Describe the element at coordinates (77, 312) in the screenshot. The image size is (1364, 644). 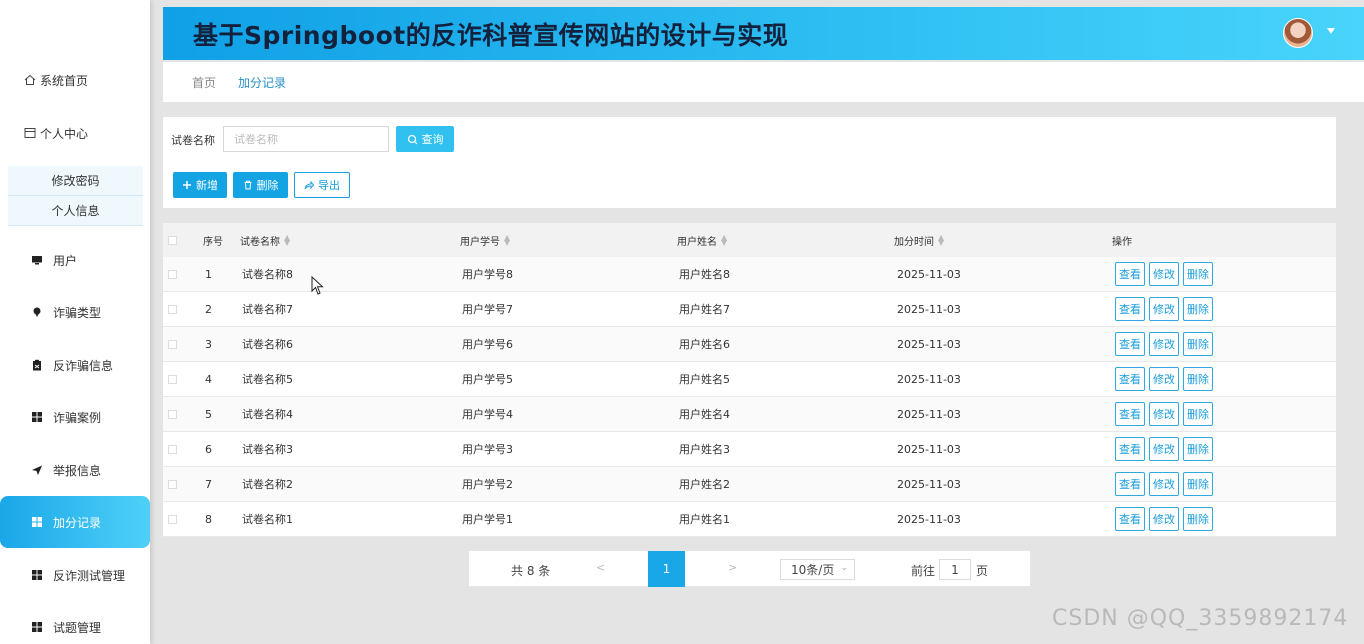
I see `sidebar-item-label: 诈骗类型` at that location.